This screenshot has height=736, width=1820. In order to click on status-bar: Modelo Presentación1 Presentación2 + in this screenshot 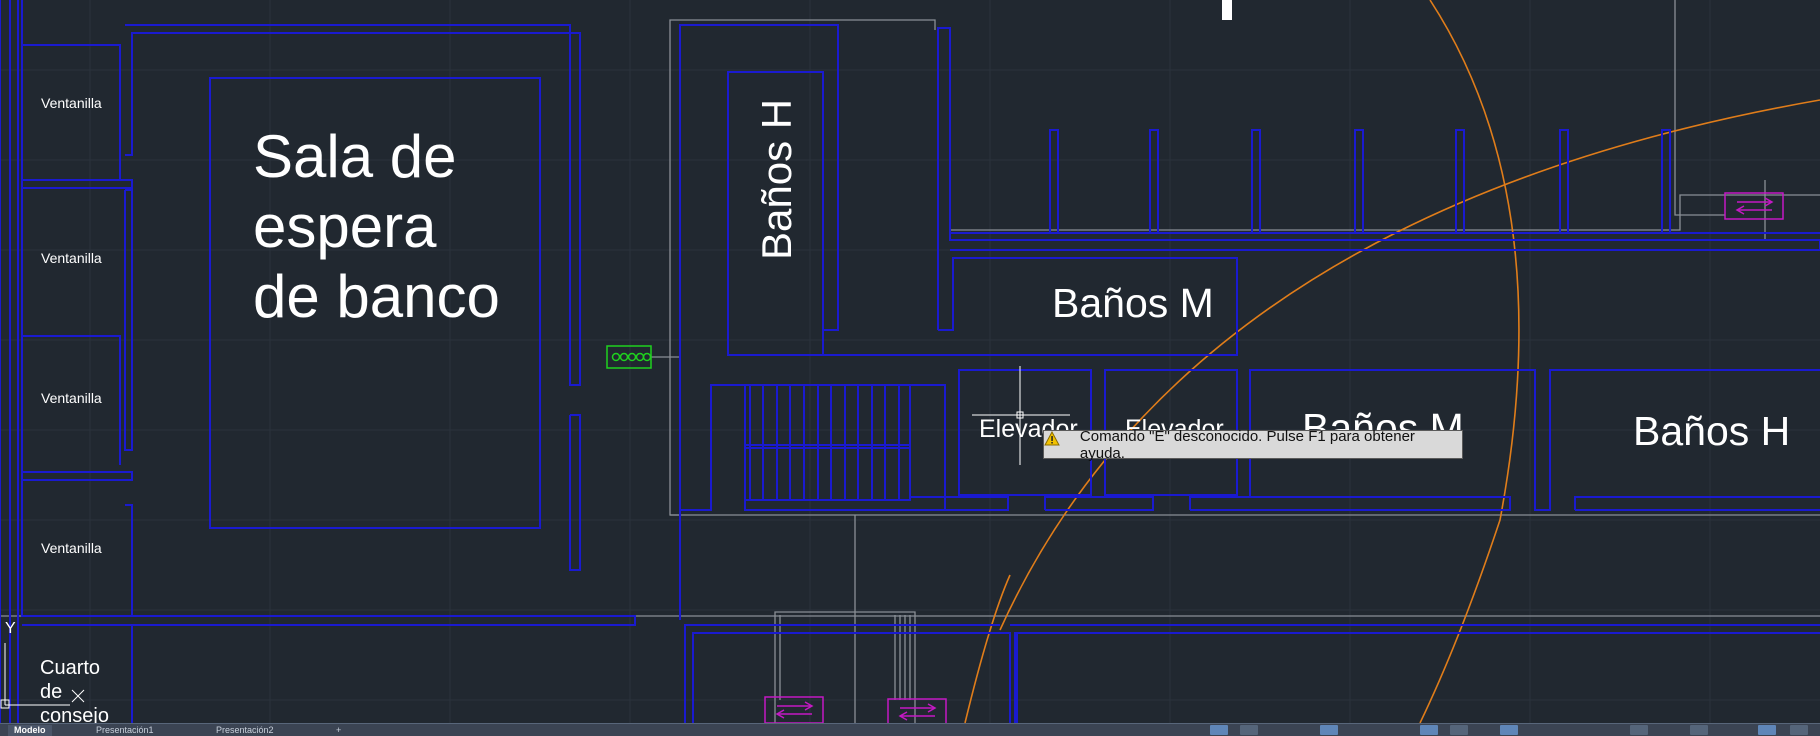, I will do `click(910, 729)`.